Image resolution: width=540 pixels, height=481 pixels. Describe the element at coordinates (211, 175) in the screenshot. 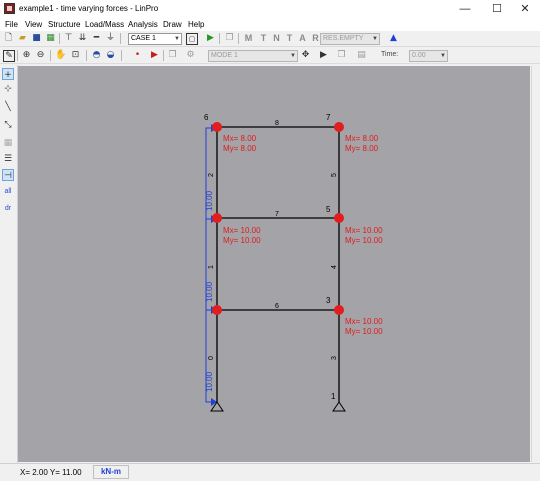

I see `member-number: 2` at that location.